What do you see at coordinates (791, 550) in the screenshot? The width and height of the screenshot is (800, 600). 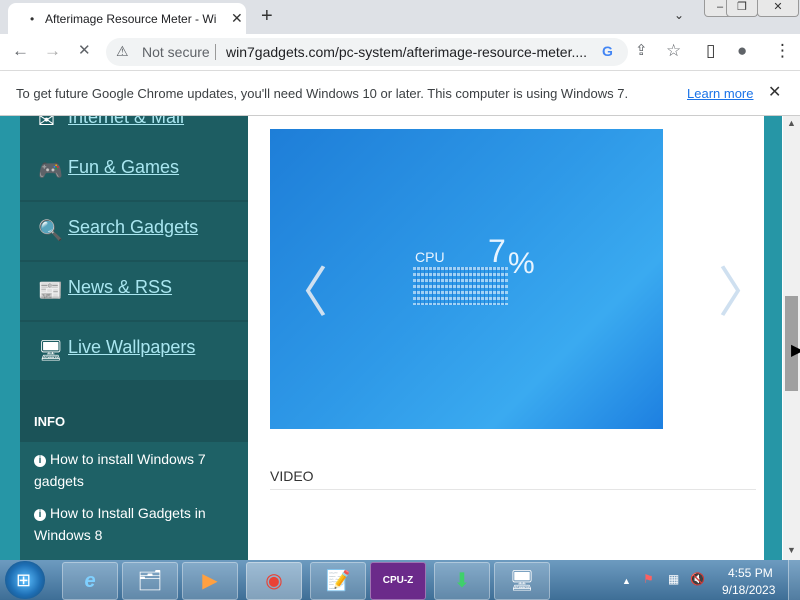 I see `scroll-down-icon: ▼` at bounding box center [791, 550].